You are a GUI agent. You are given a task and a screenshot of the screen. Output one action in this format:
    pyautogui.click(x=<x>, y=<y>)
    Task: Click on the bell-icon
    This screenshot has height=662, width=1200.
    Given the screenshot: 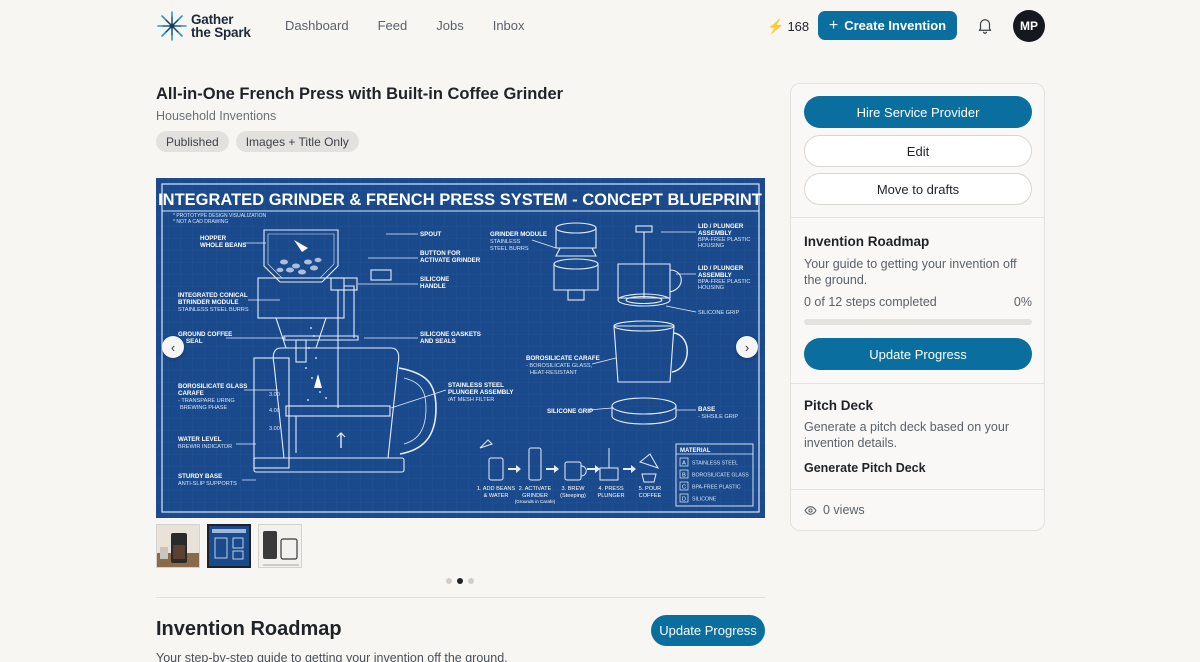 What is the action you would take?
    pyautogui.click(x=985, y=25)
    